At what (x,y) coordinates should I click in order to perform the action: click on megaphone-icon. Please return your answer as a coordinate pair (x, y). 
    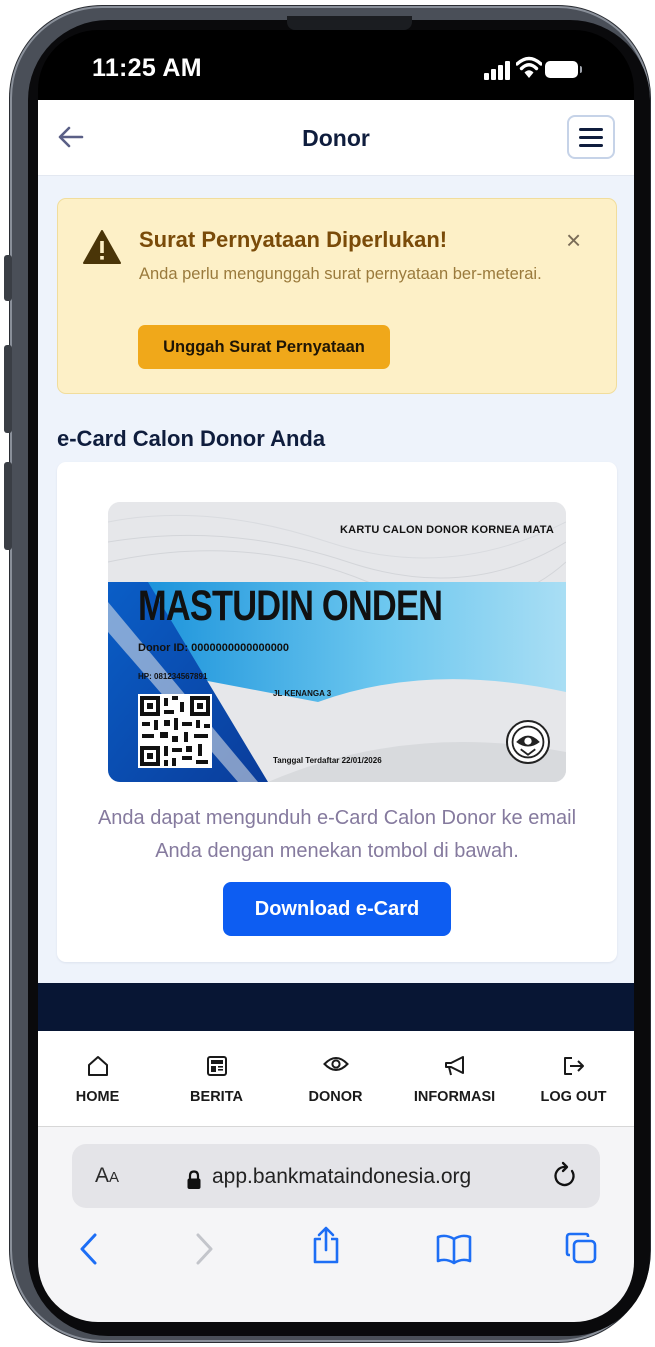
    Looking at the image, I should click on (454, 1066).